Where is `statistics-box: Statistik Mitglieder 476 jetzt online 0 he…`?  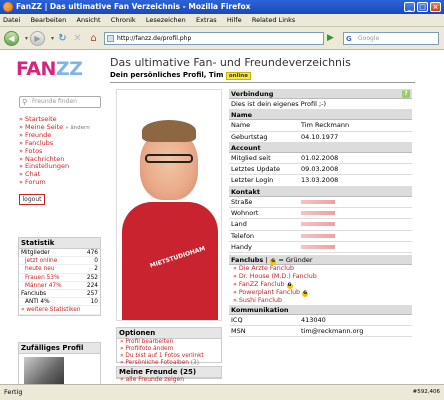
statistics-box: Statistik Mitglieder 476 jetzt online 0 he… is located at coordinates (59, 276).